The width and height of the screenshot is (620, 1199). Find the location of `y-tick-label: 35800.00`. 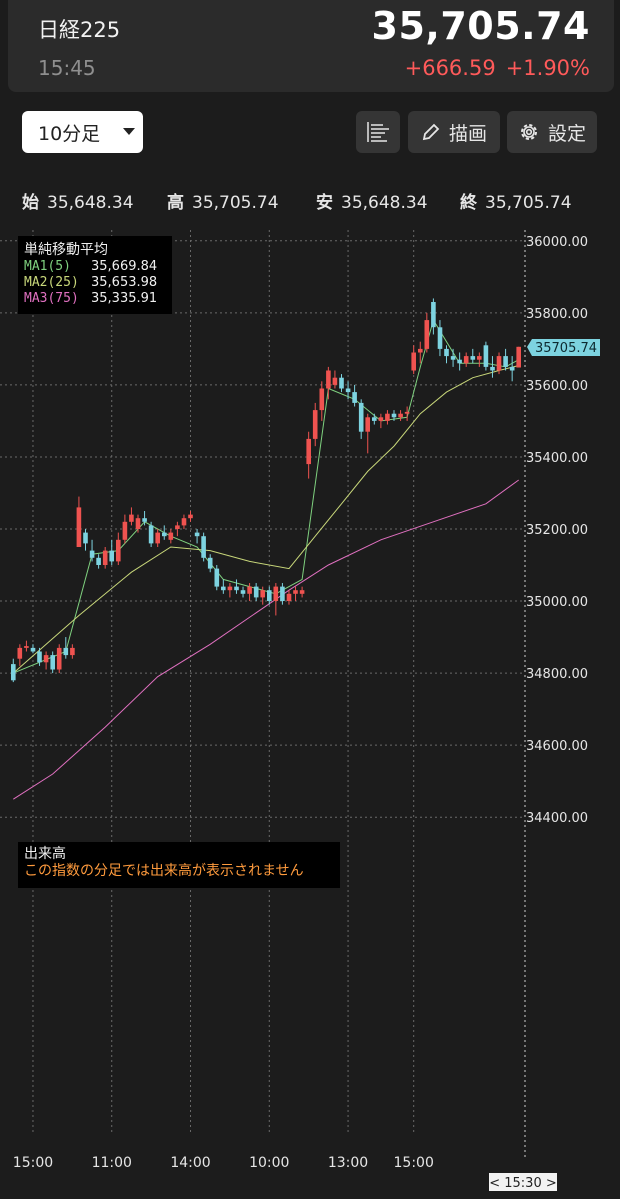

y-tick-label: 35800.00 is located at coordinates (557, 314).